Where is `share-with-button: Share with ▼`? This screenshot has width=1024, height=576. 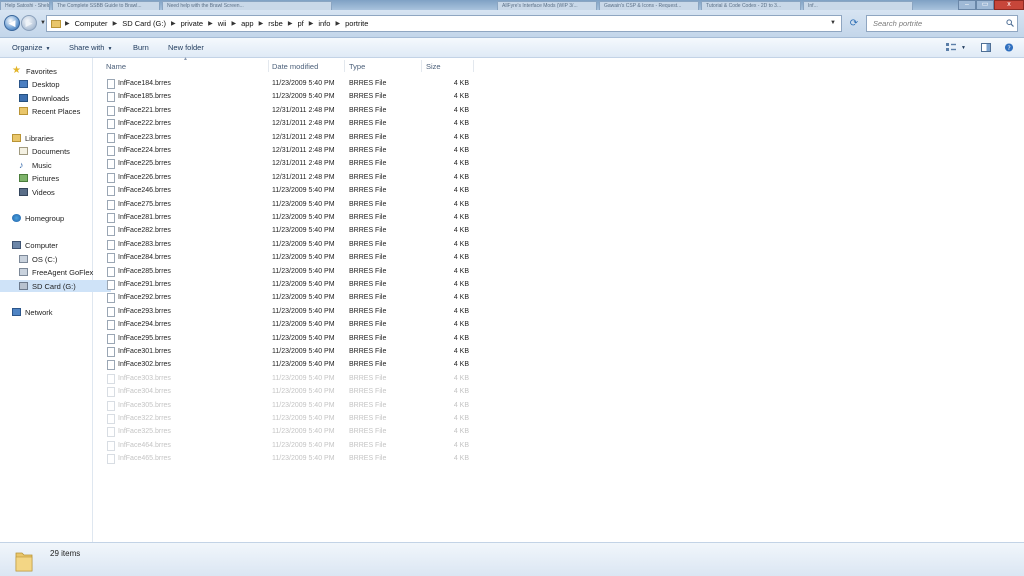 share-with-button: Share with ▼ is located at coordinates (90, 47).